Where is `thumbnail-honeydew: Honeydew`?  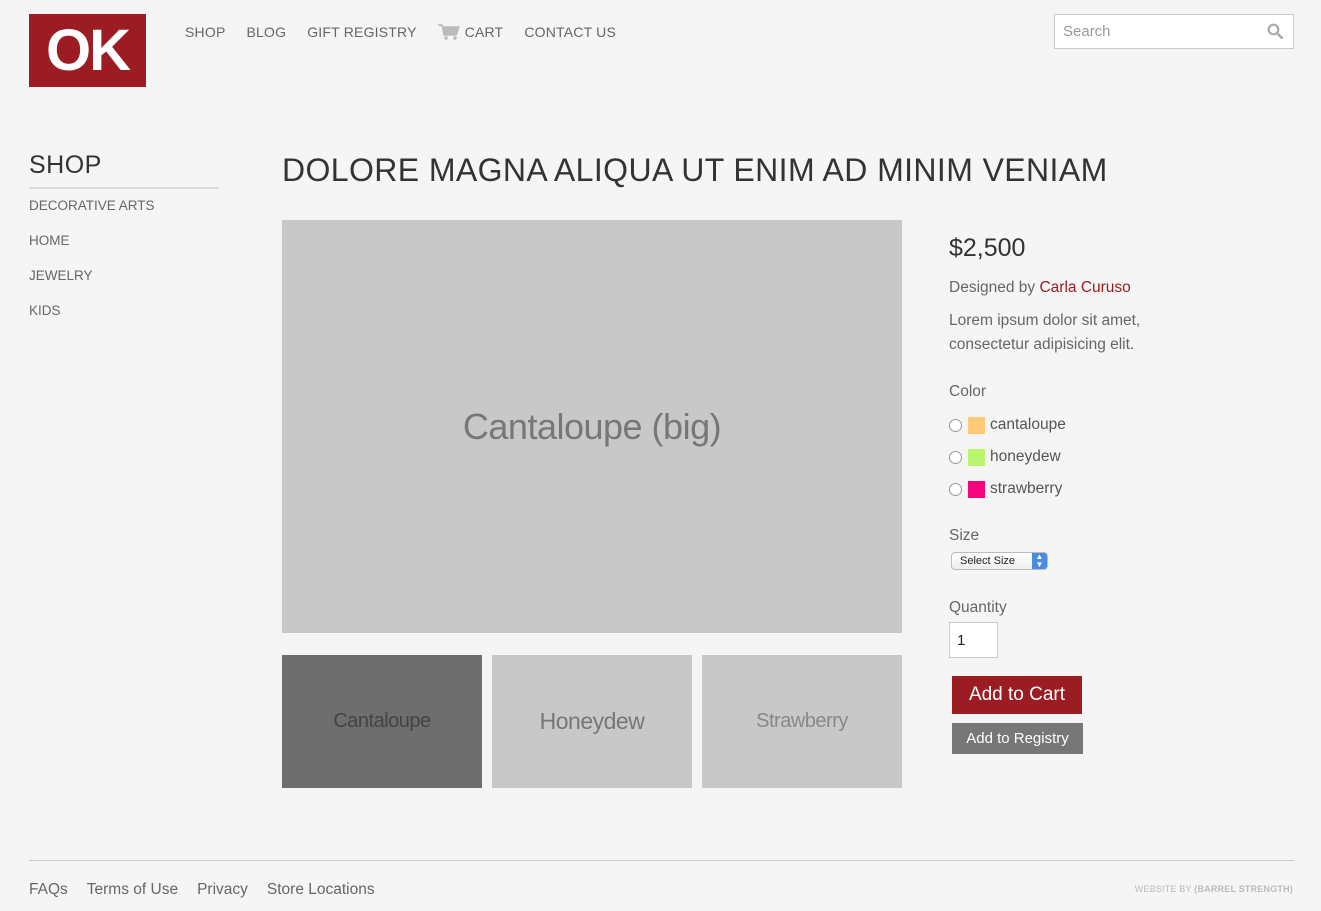 thumbnail-honeydew: Honeydew is located at coordinates (592, 721).